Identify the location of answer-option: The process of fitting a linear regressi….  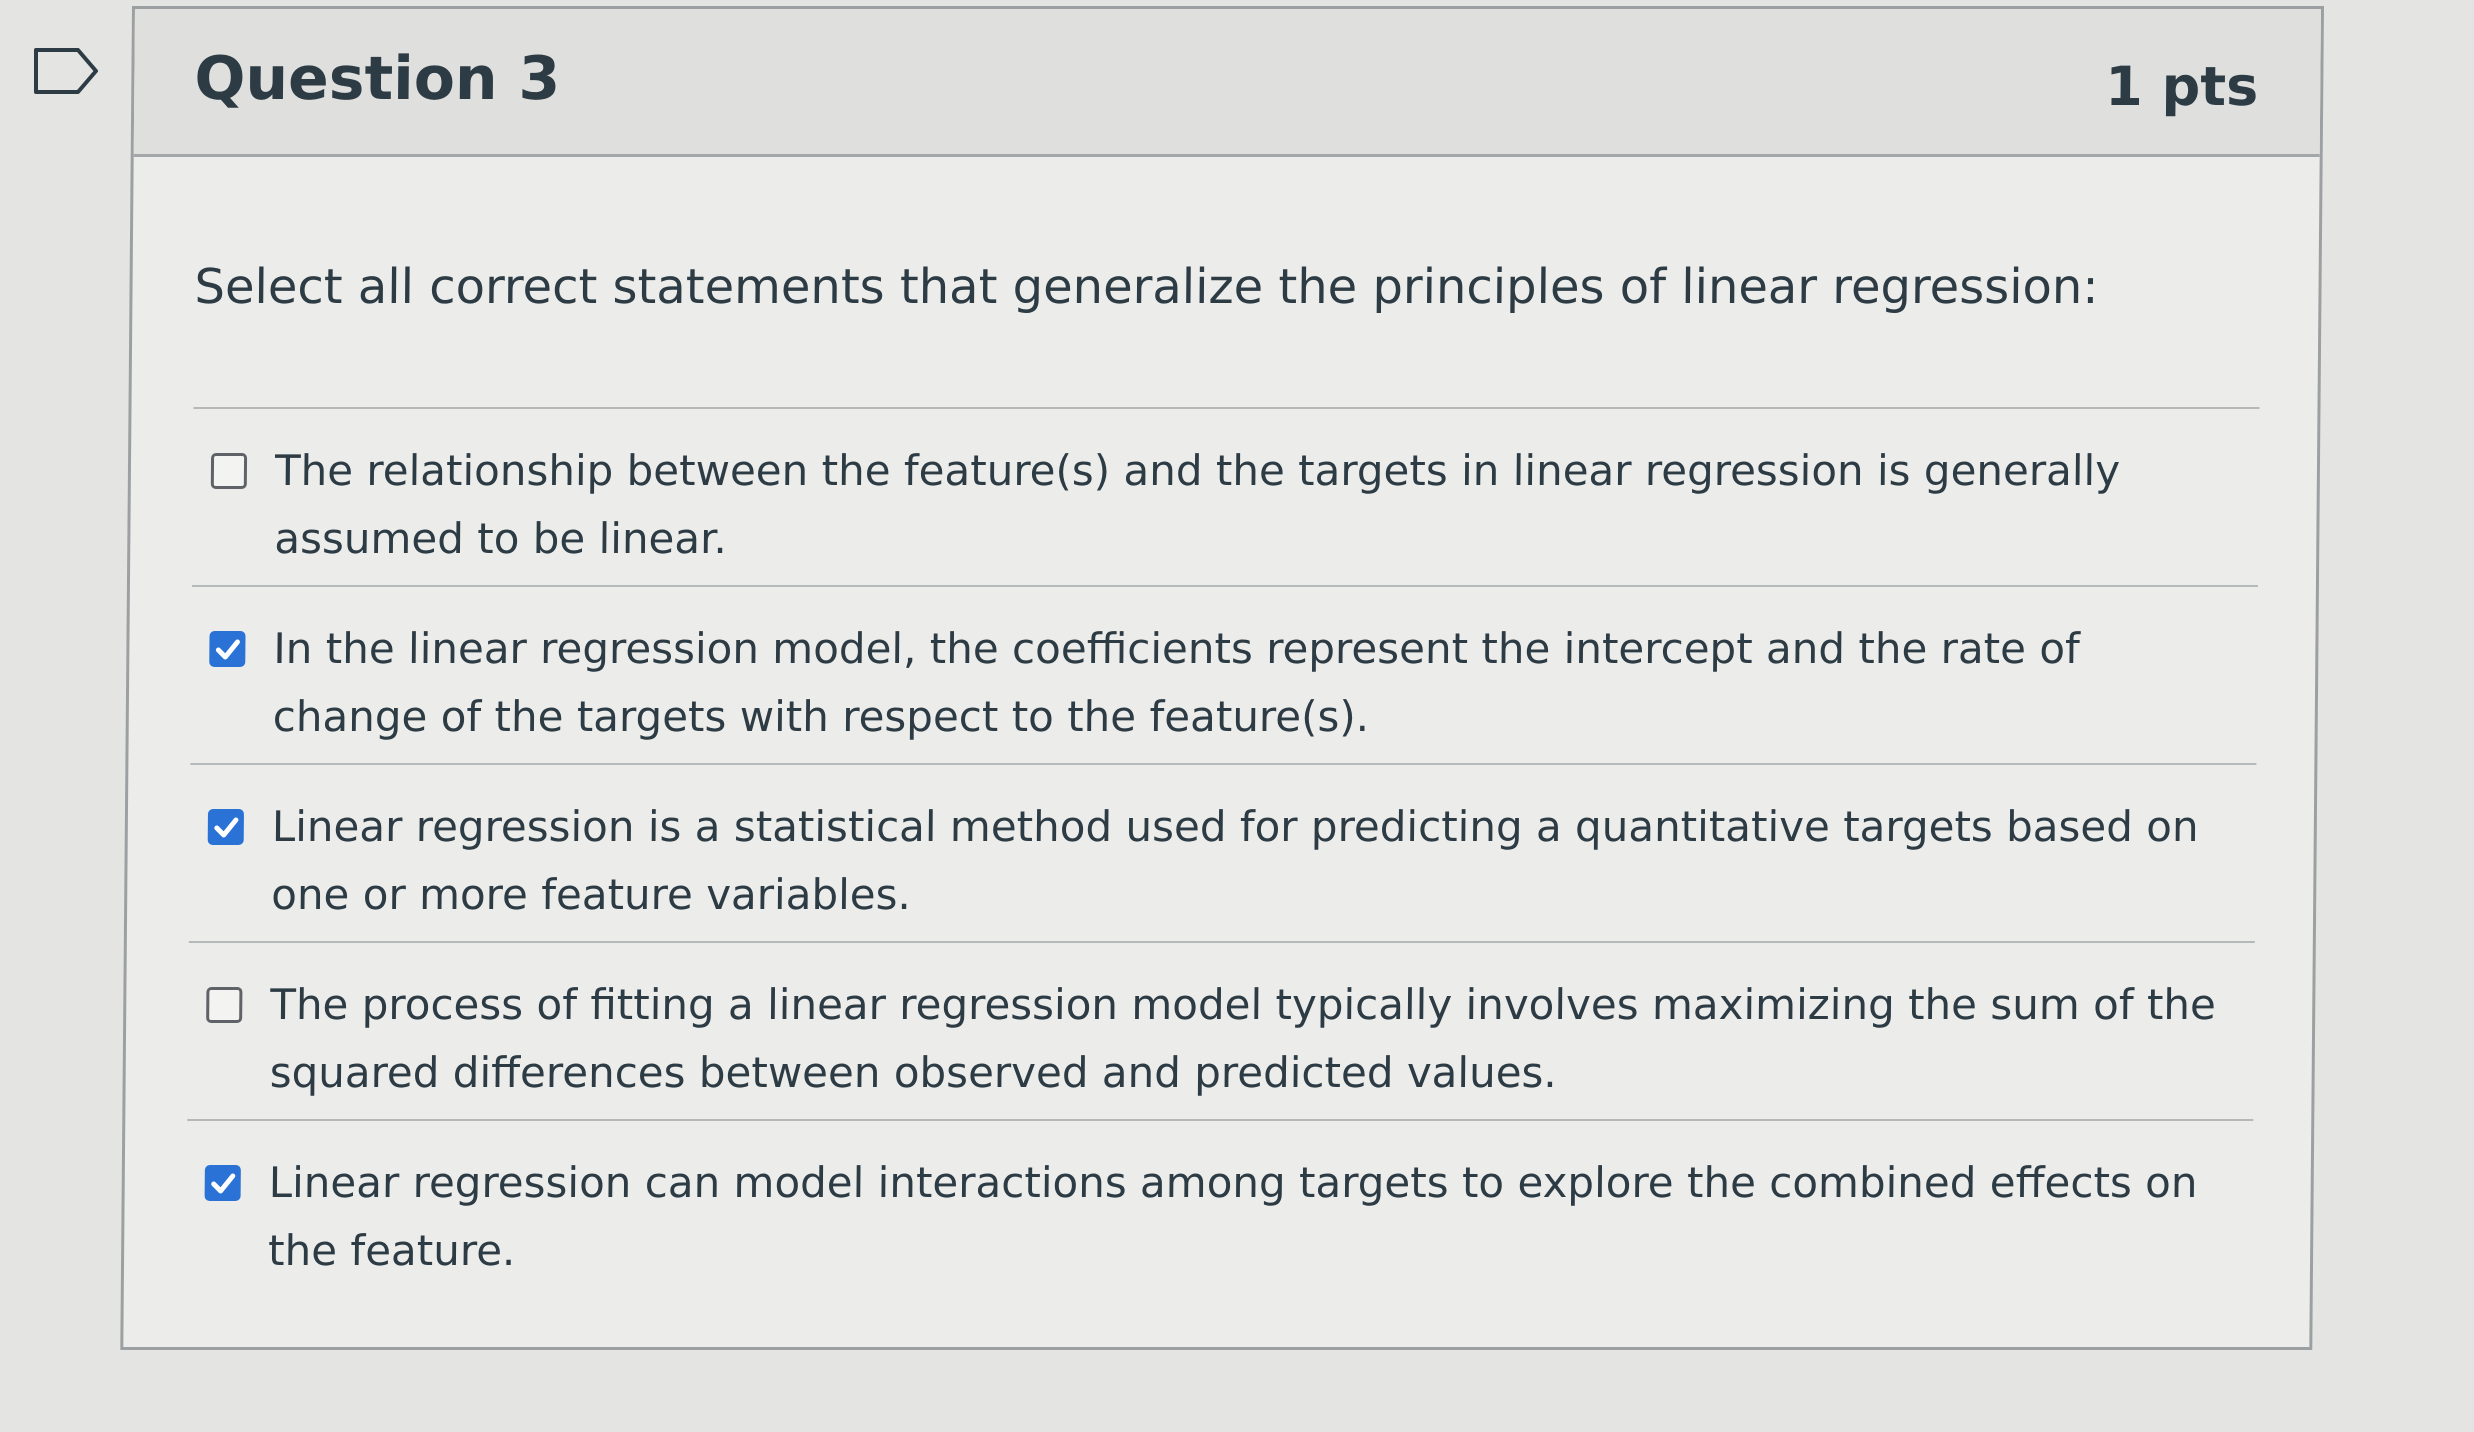
(1221, 1030).